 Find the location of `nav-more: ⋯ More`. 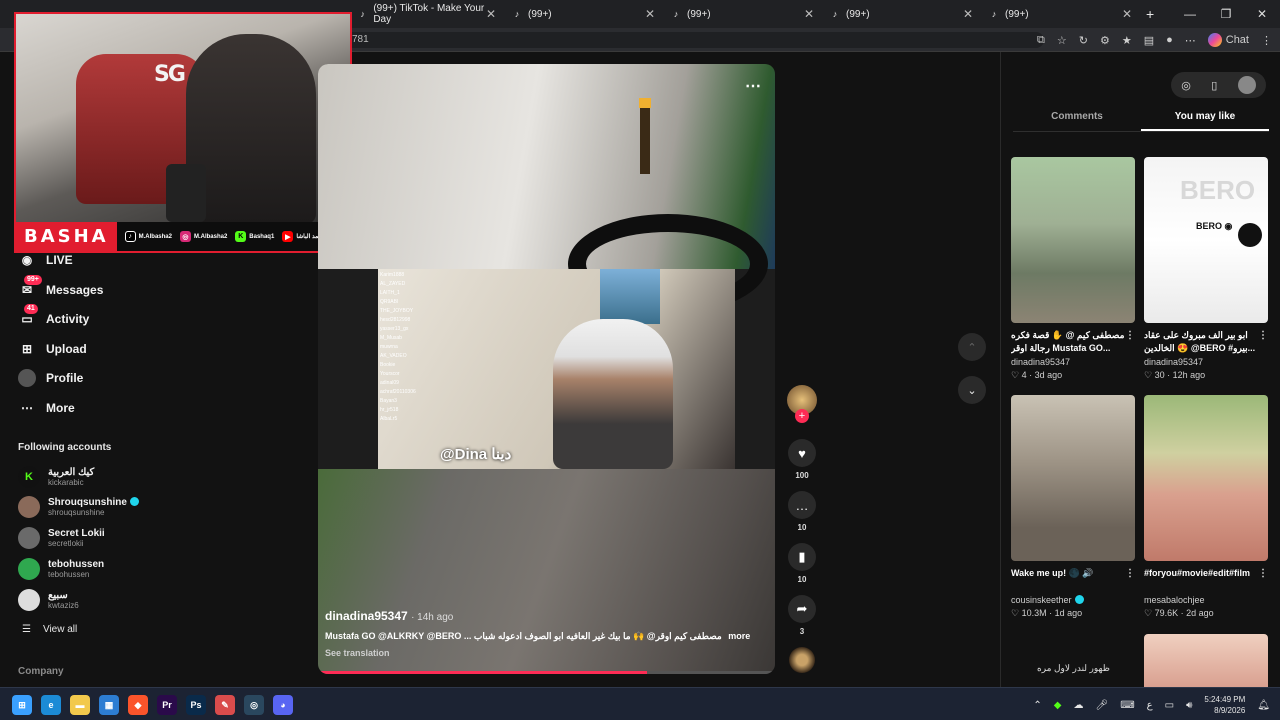

nav-more: ⋯ More is located at coordinates (46, 408).